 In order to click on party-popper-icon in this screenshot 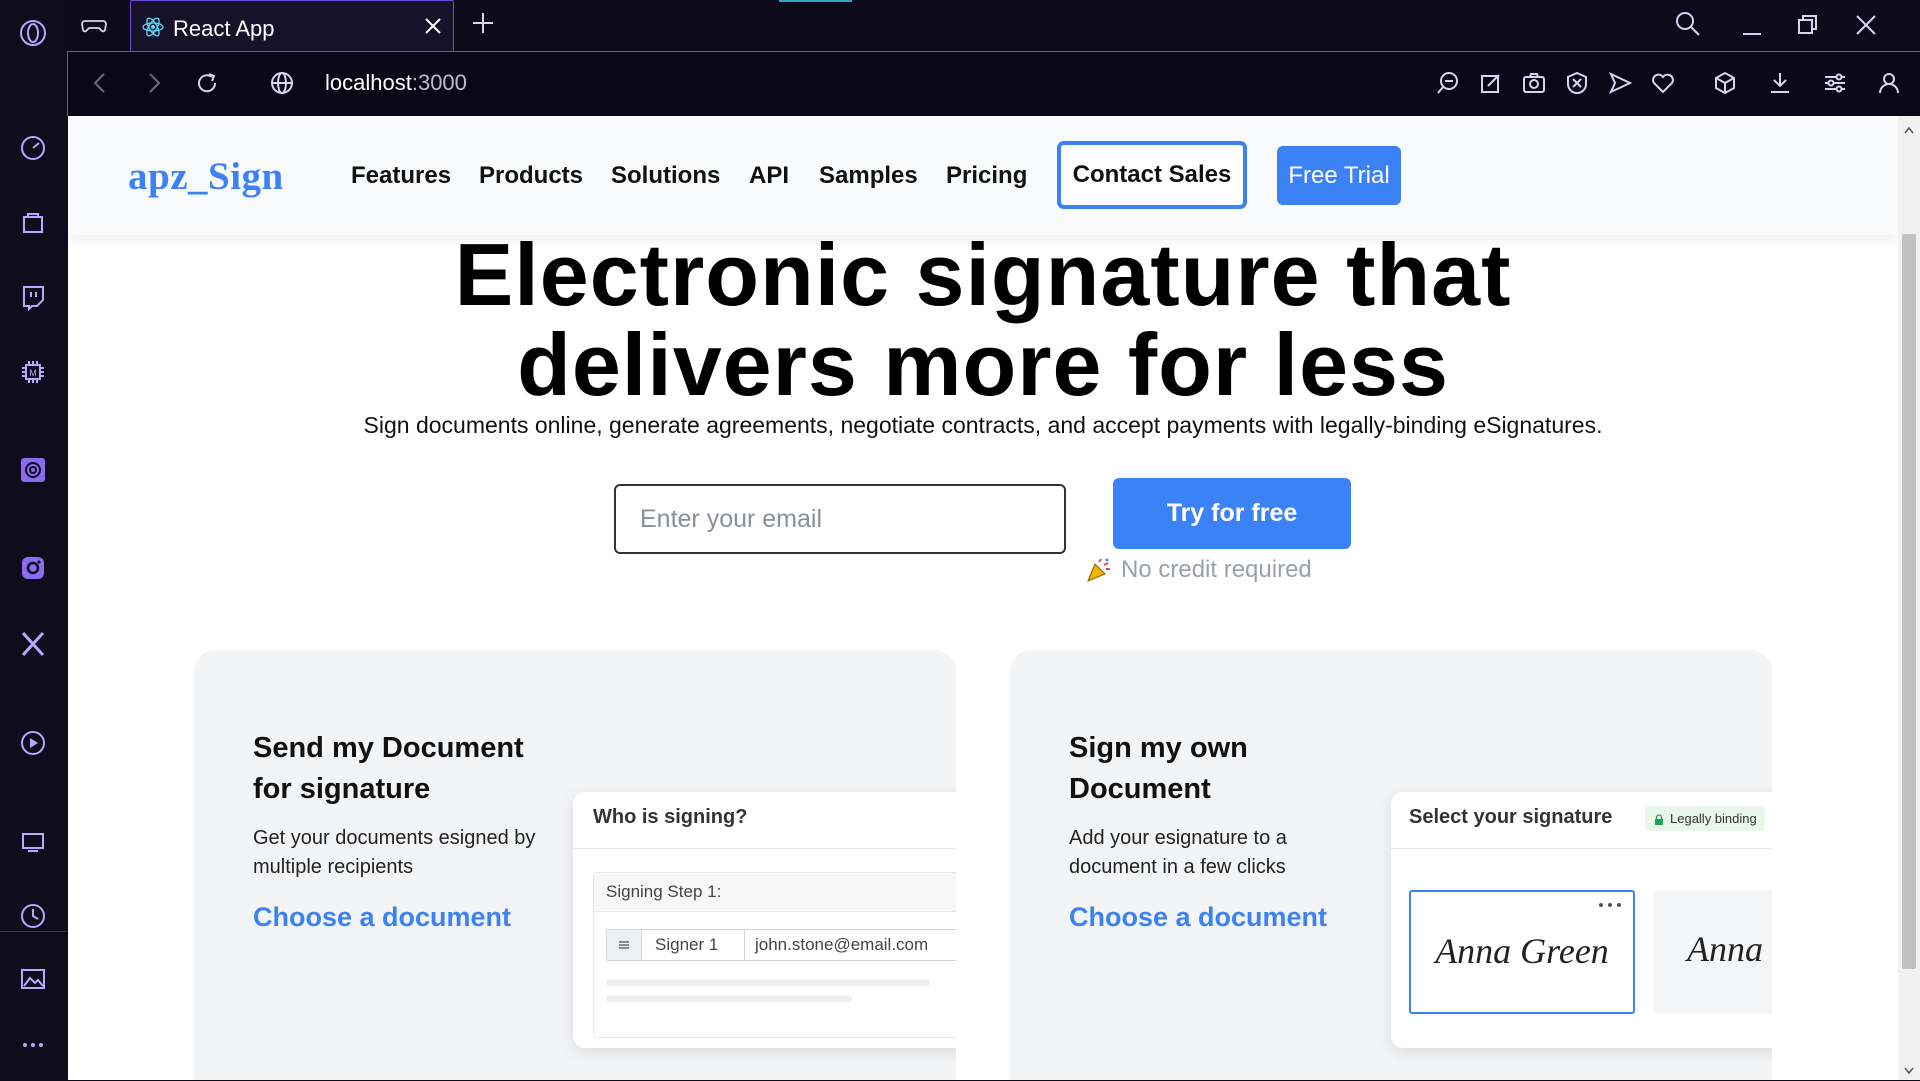, I will do `click(1099, 570)`.